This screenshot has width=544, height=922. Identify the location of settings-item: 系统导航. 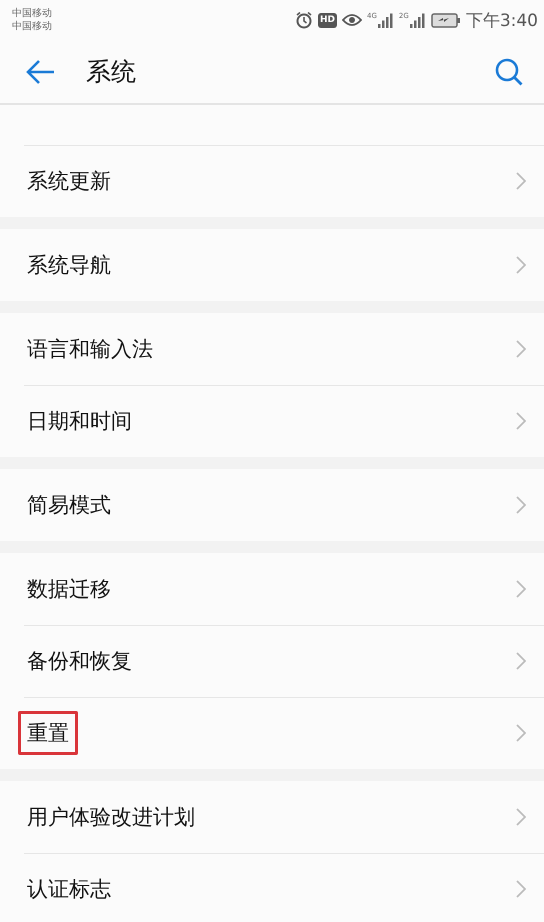
(272, 265).